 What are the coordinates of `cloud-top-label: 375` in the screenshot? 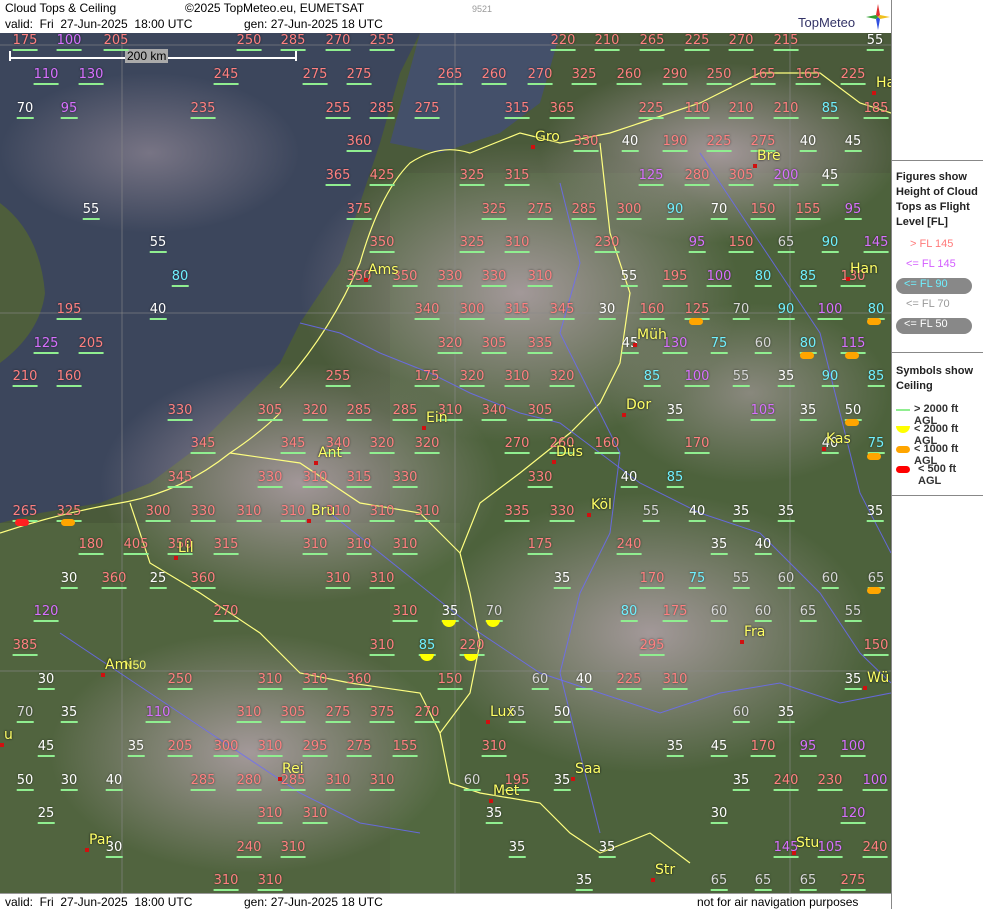 It's located at (382, 714).